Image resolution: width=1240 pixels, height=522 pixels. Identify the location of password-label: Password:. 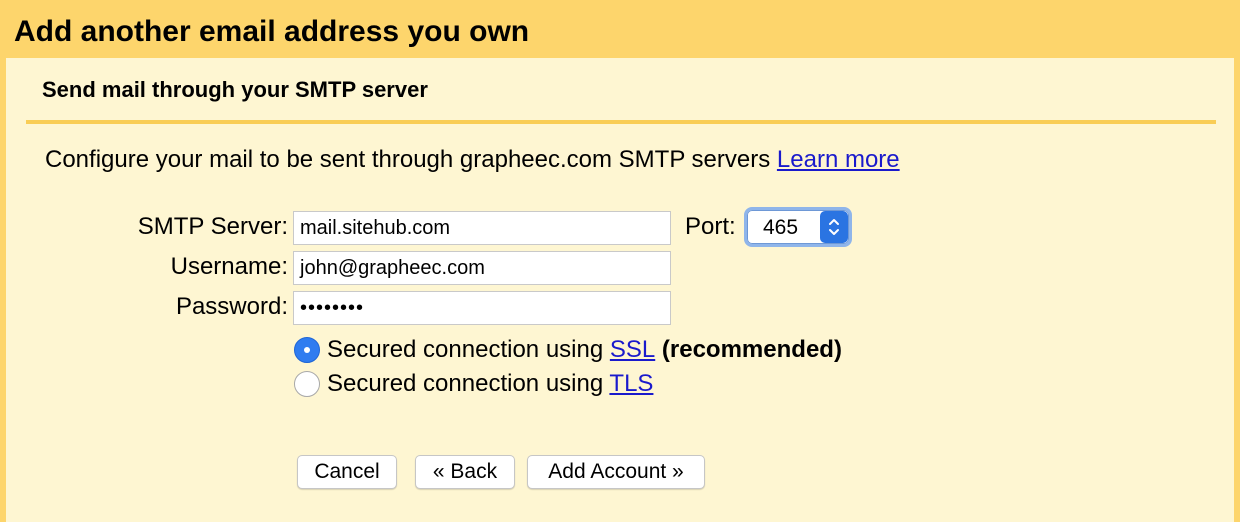
(231, 306).